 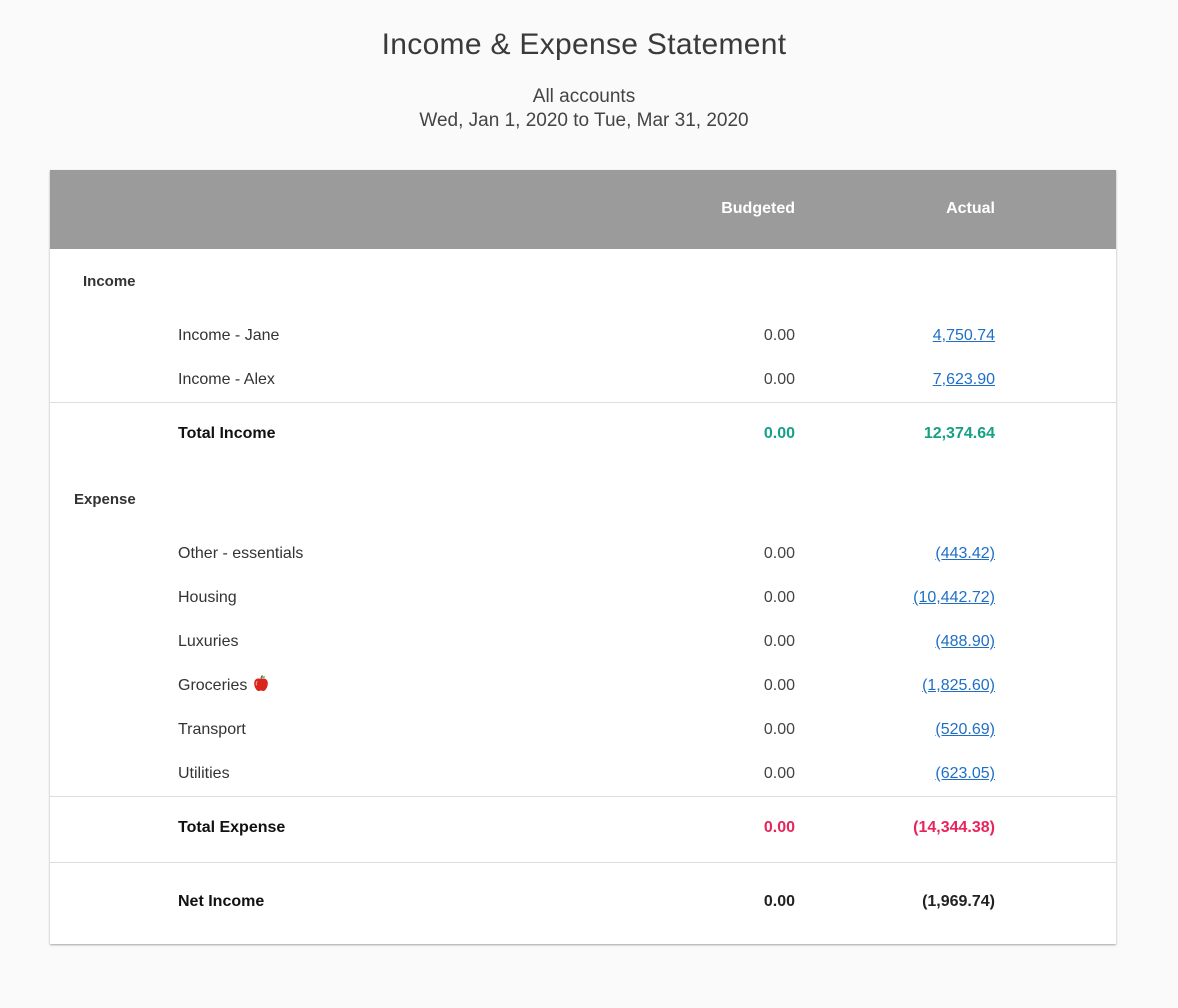 What do you see at coordinates (212, 729) in the screenshot?
I see `row-name: Transport` at bounding box center [212, 729].